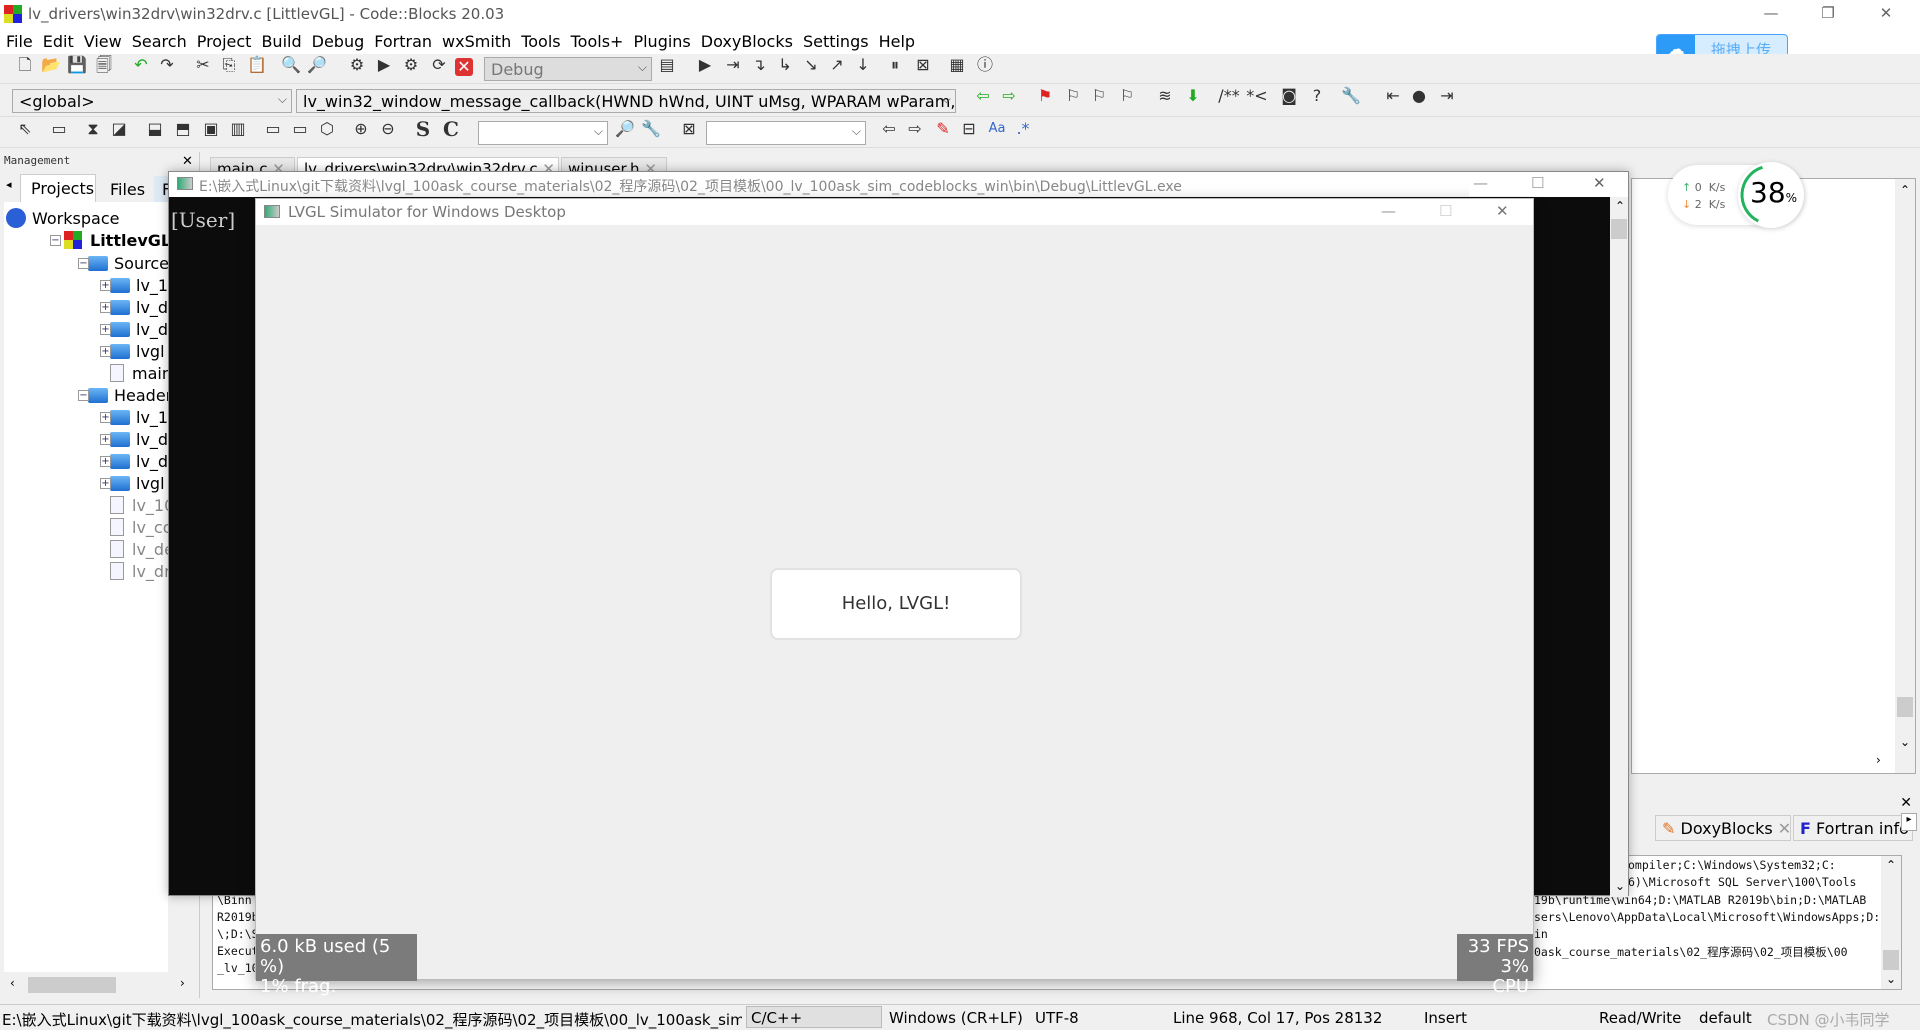 The width and height of the screenshot is (1920, 1030). What do you see at coordinates (1906, 803) in the screenshot?
I see `logs-close-icon: ✕` at bounding box center [1906, 803].